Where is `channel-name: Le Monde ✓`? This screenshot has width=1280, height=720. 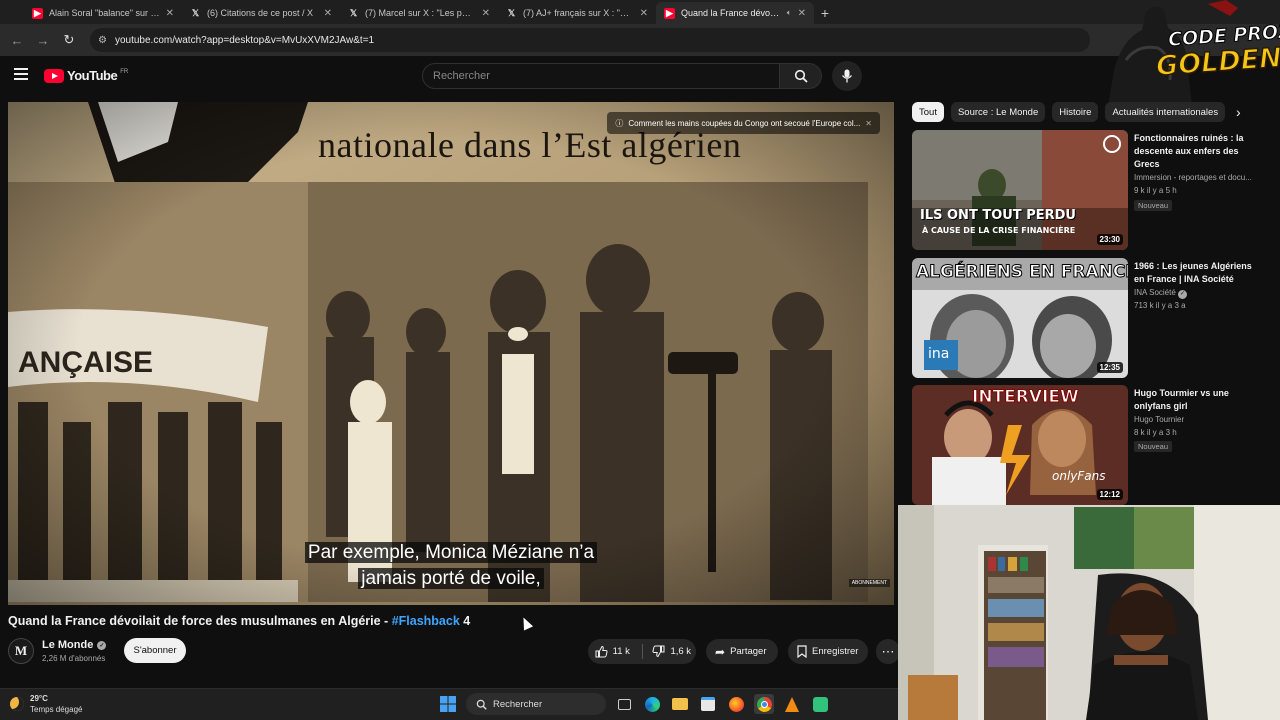 channel-name: Le Monde ✓ is located at coordinates (74, 645).